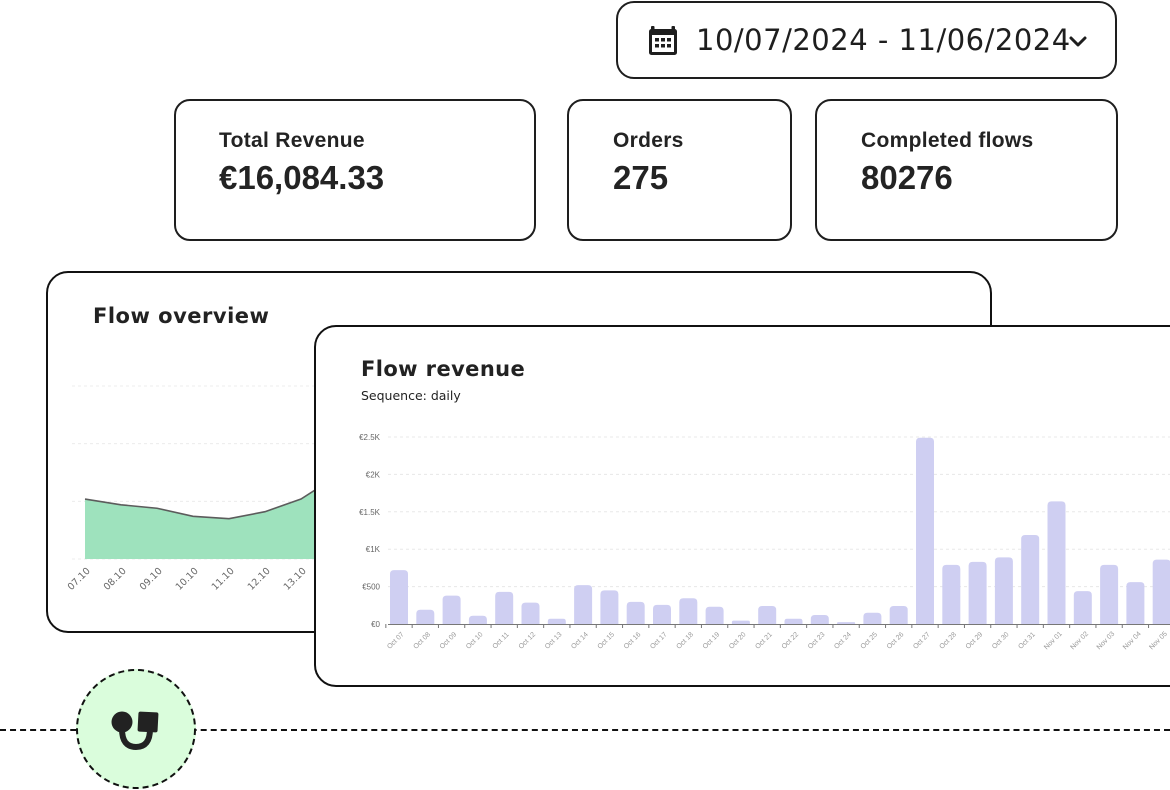 Image resolution: width=1170 pixels, height=790 pixels. I want to click on x-tick-label: Oct 27, so click(922, 641).